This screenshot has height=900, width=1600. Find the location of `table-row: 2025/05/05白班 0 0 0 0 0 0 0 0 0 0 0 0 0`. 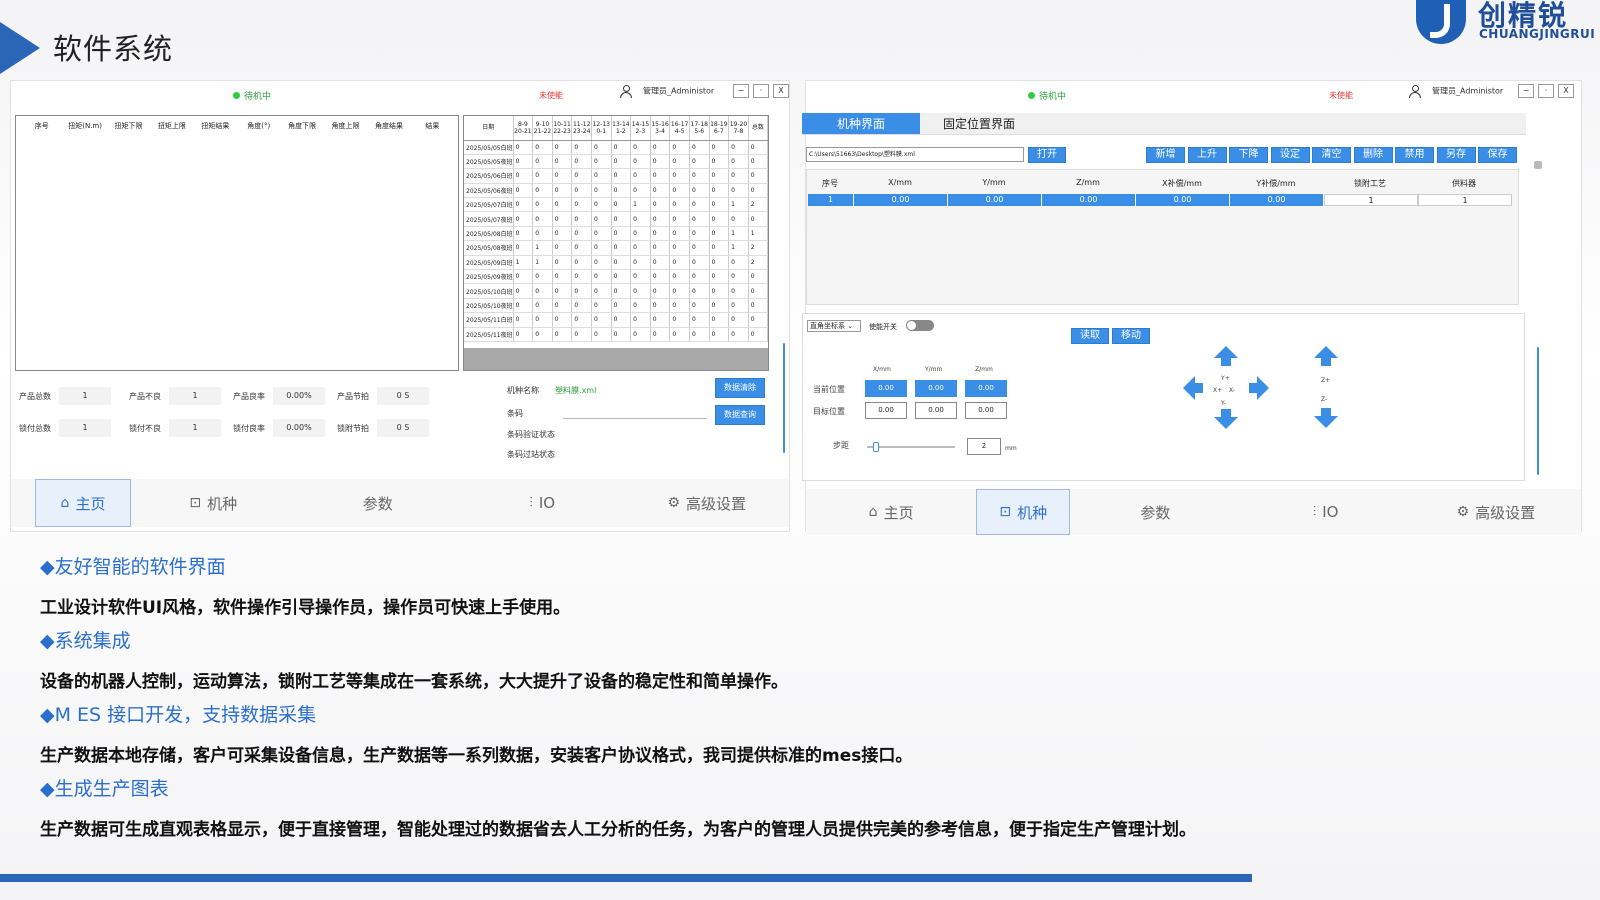

table-row: 2025/05/05白班 0 0 0 0 0 0 0 0 0 0 0 0 0 is located at coordinates (616, 147).